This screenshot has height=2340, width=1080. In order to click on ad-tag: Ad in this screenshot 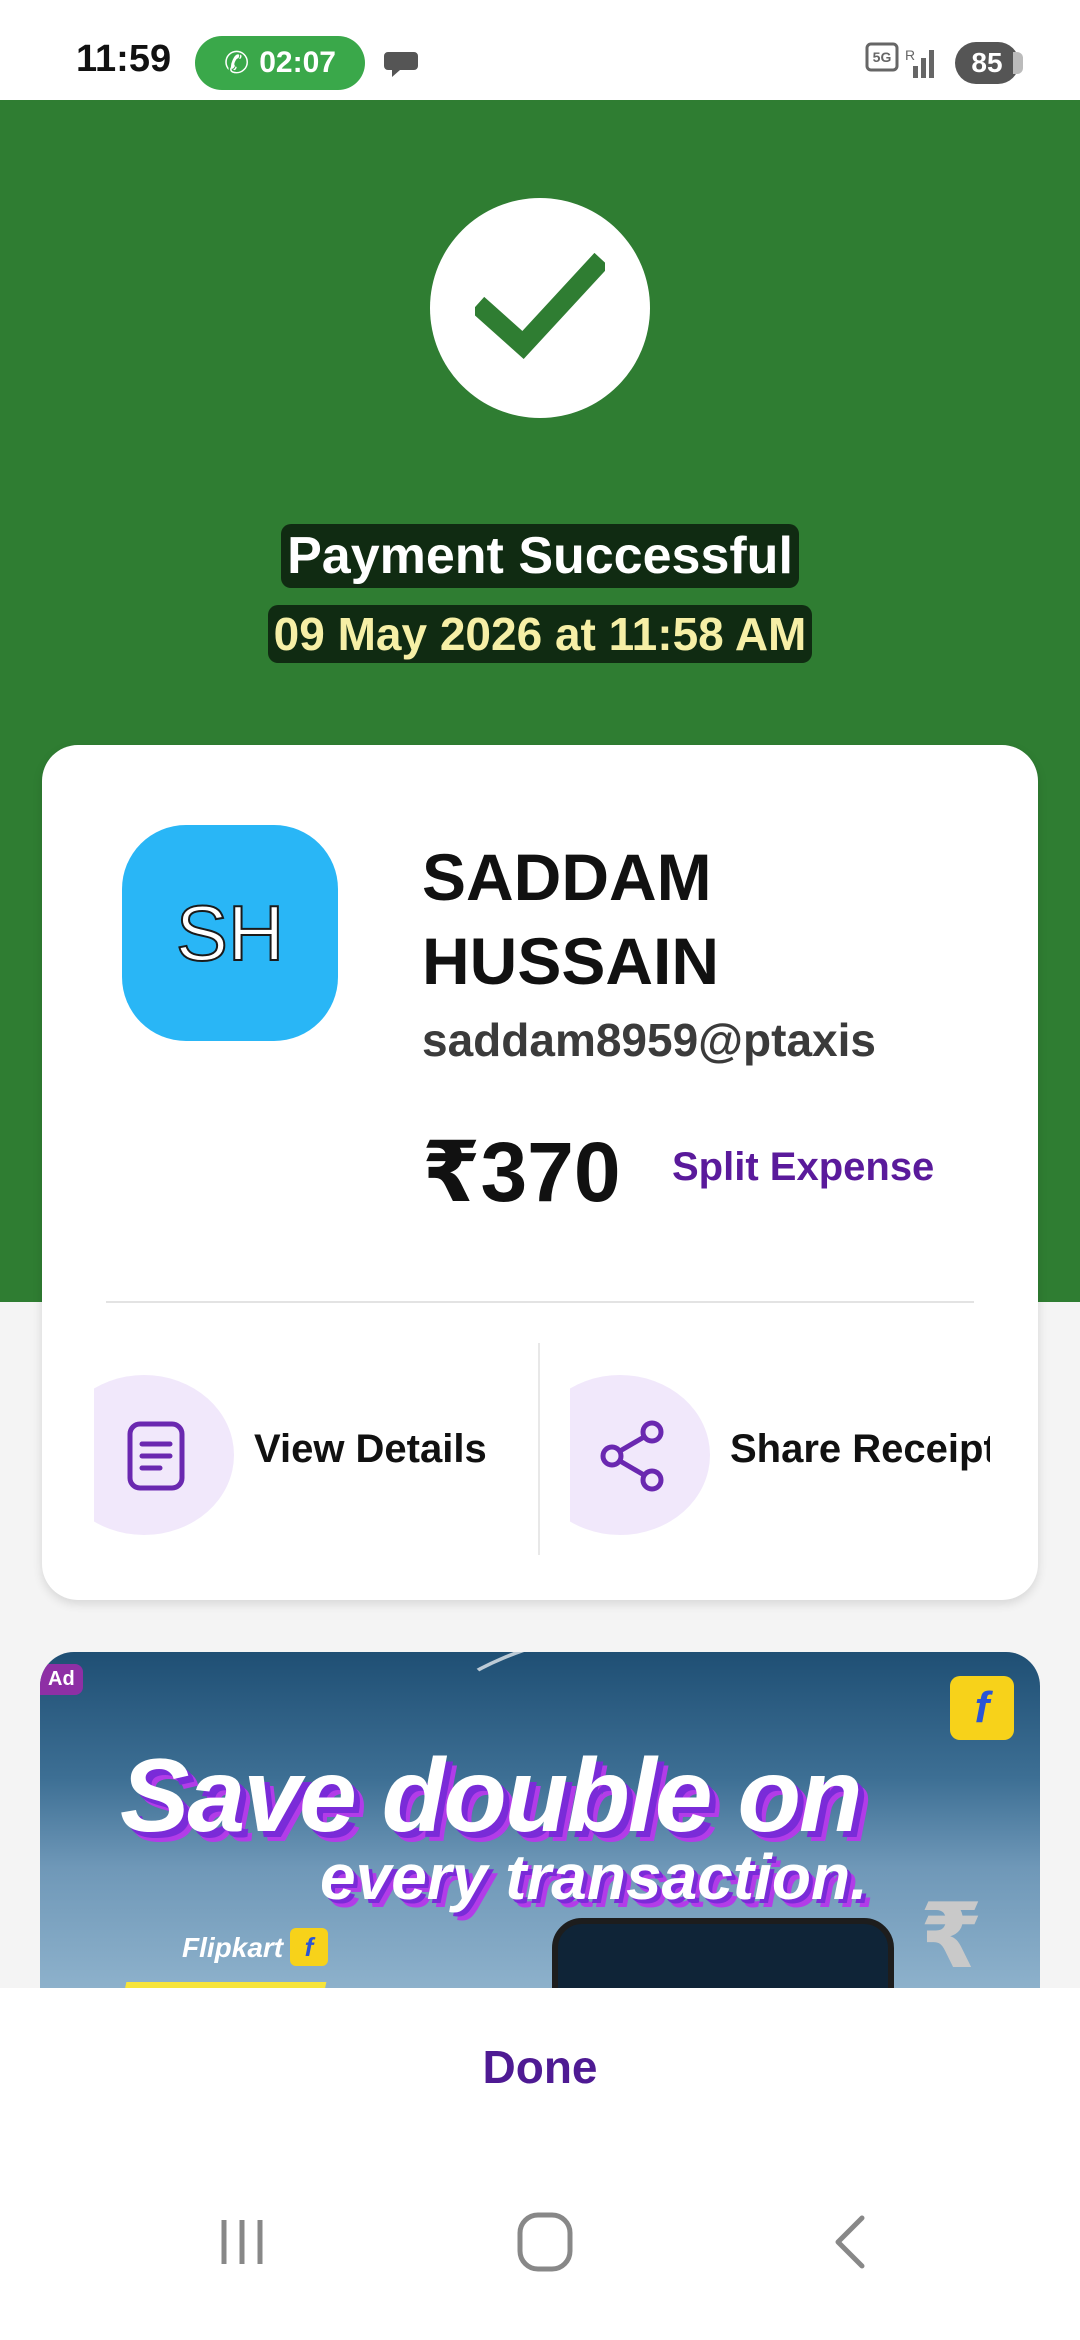, I will do `click(61, 1679)`.